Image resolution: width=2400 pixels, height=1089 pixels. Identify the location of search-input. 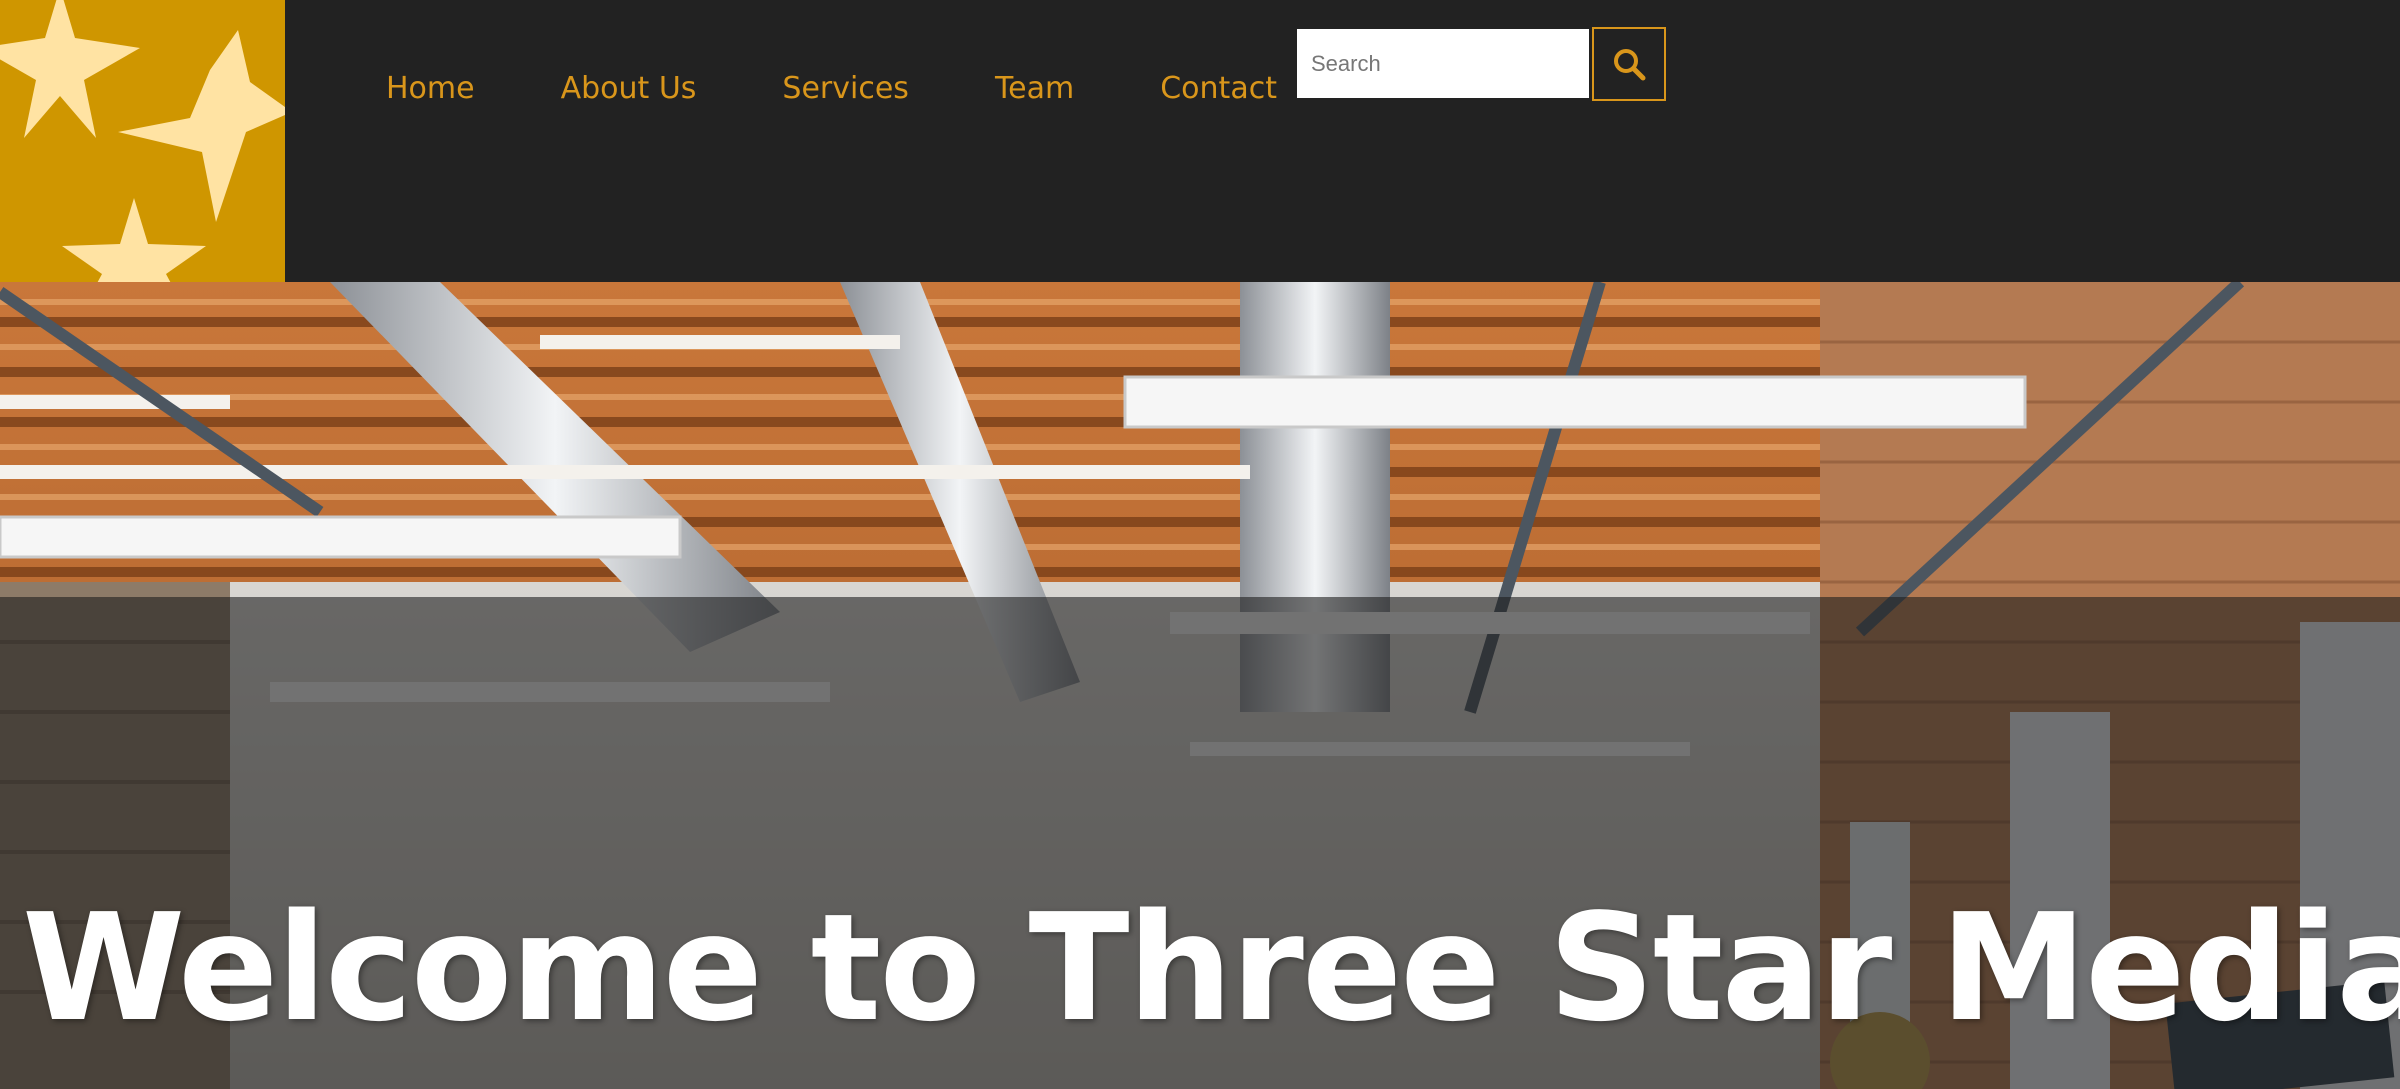
(1443, 63).